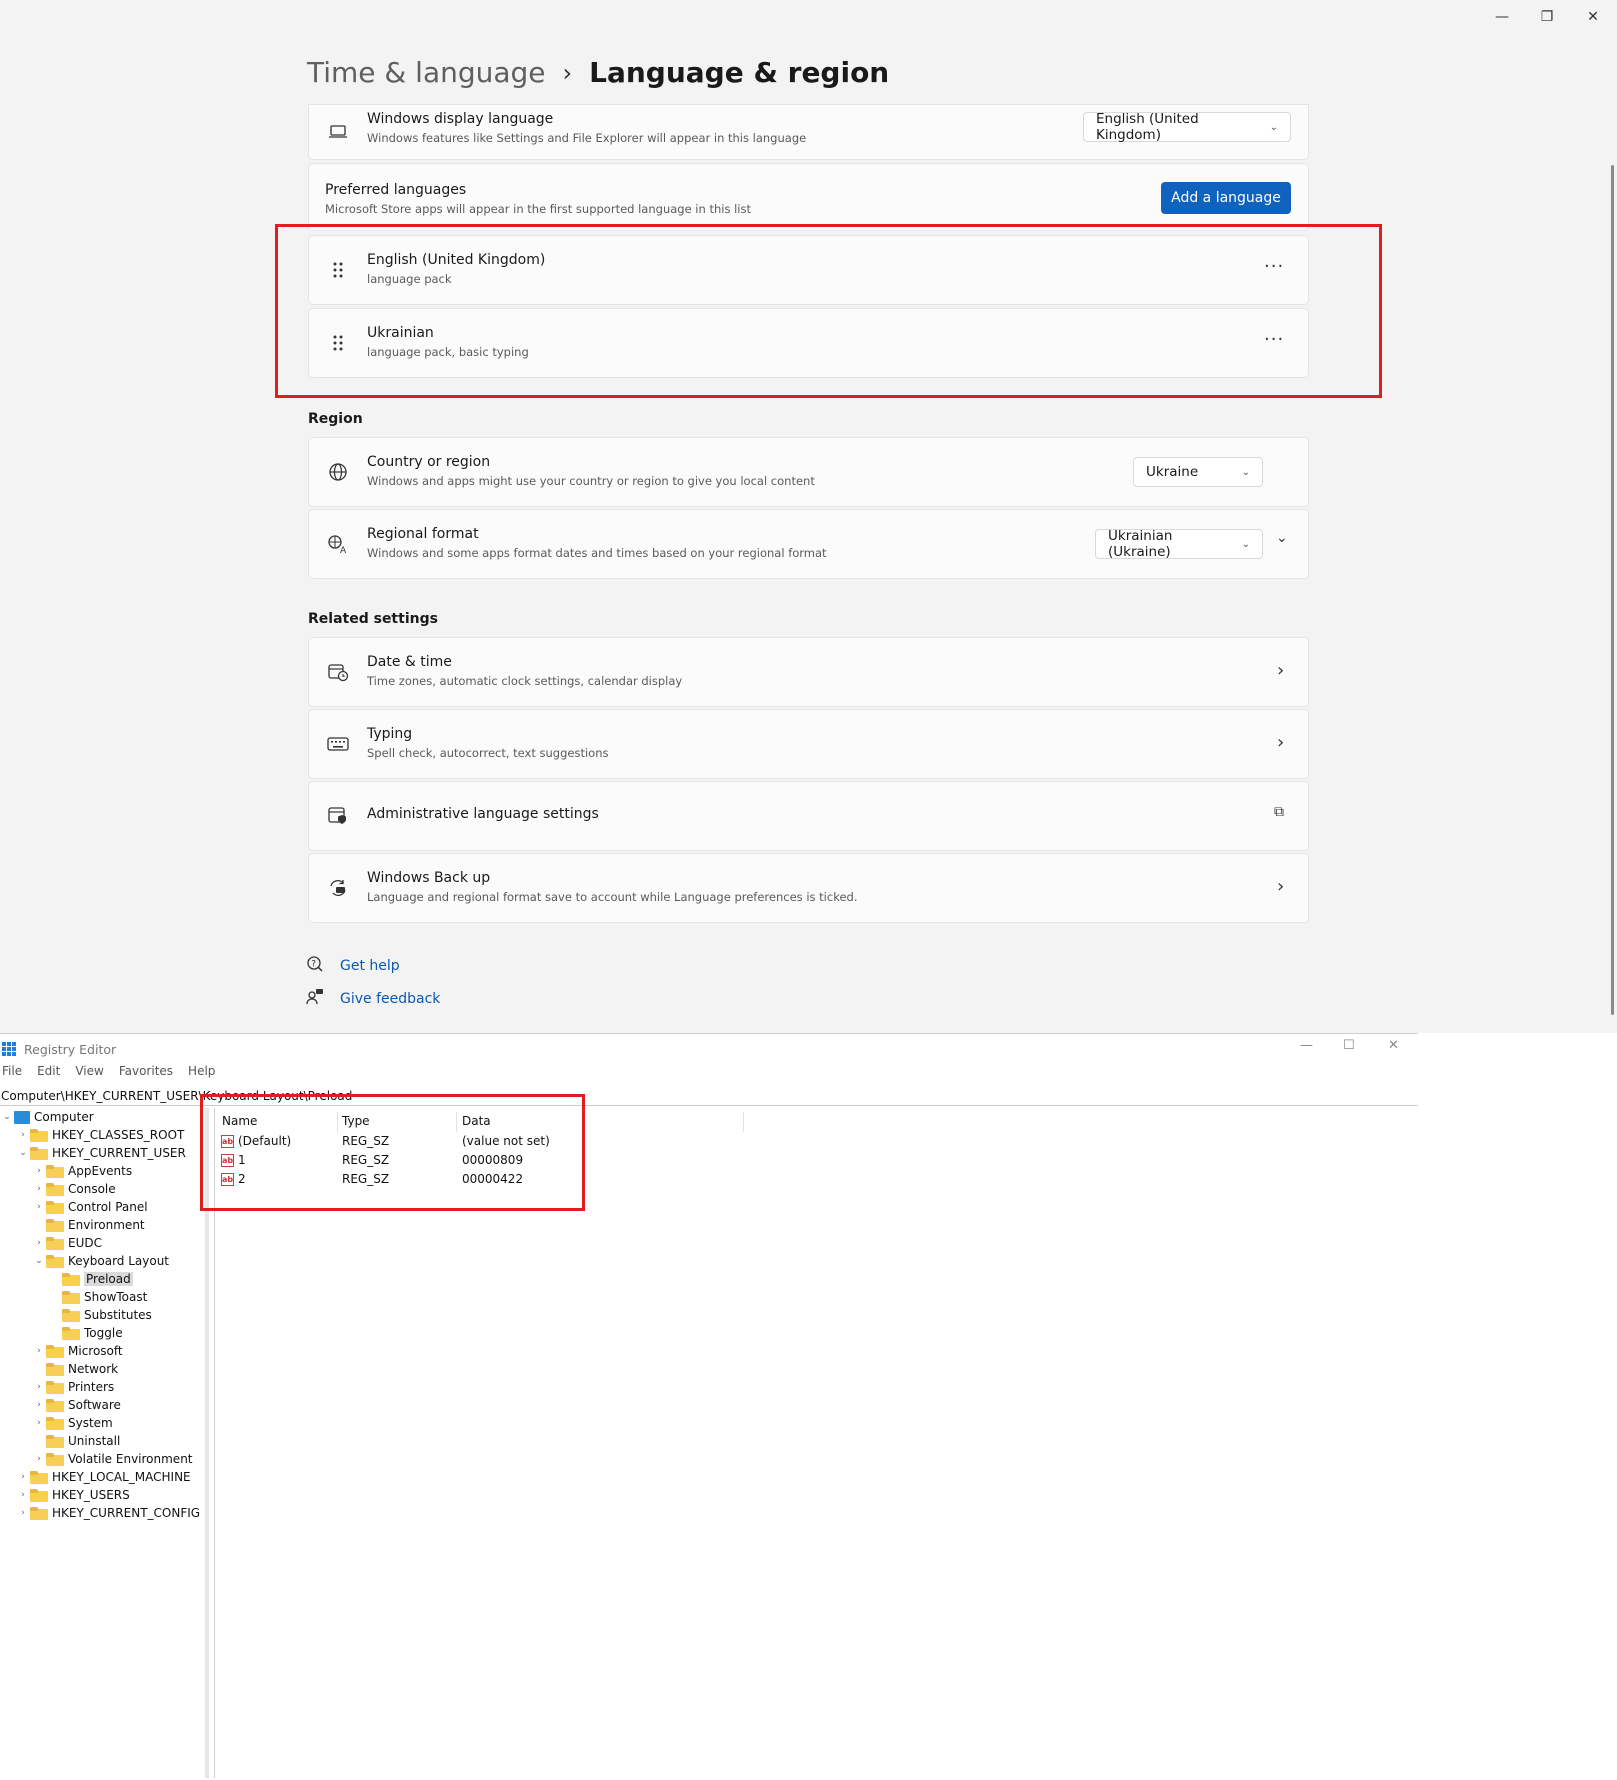  I want to click on display-language-dropdown: English (United Kingdom) ⌄, so click(1187, 127).